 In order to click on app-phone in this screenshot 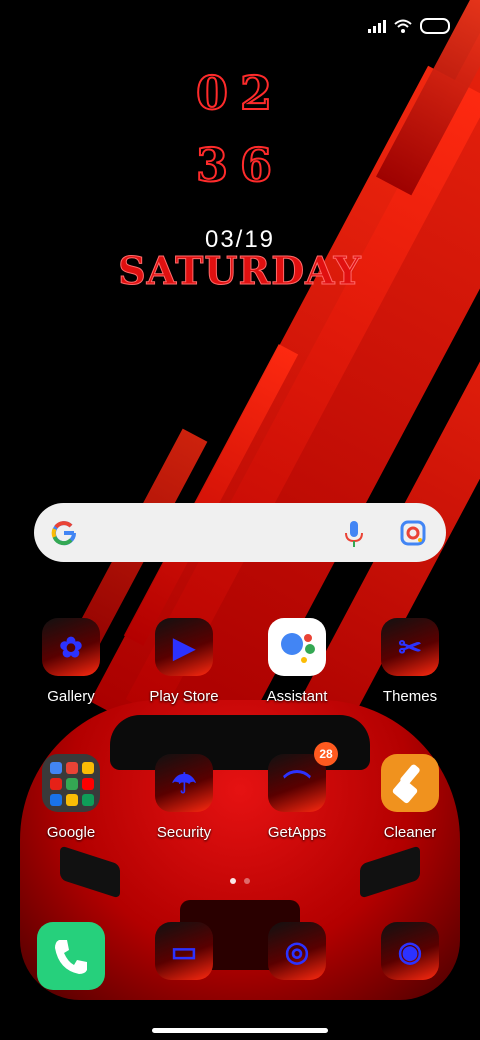, I will do `click(71, 956)`.